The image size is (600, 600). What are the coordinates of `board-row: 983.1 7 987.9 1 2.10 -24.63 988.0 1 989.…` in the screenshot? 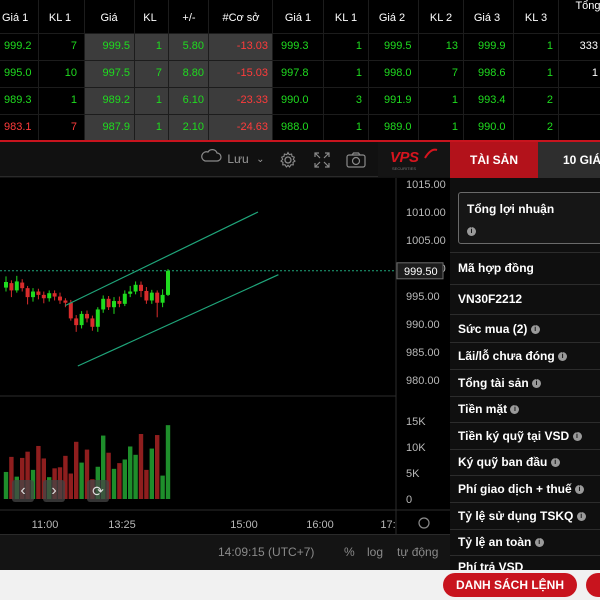 It's located at (300, 127).